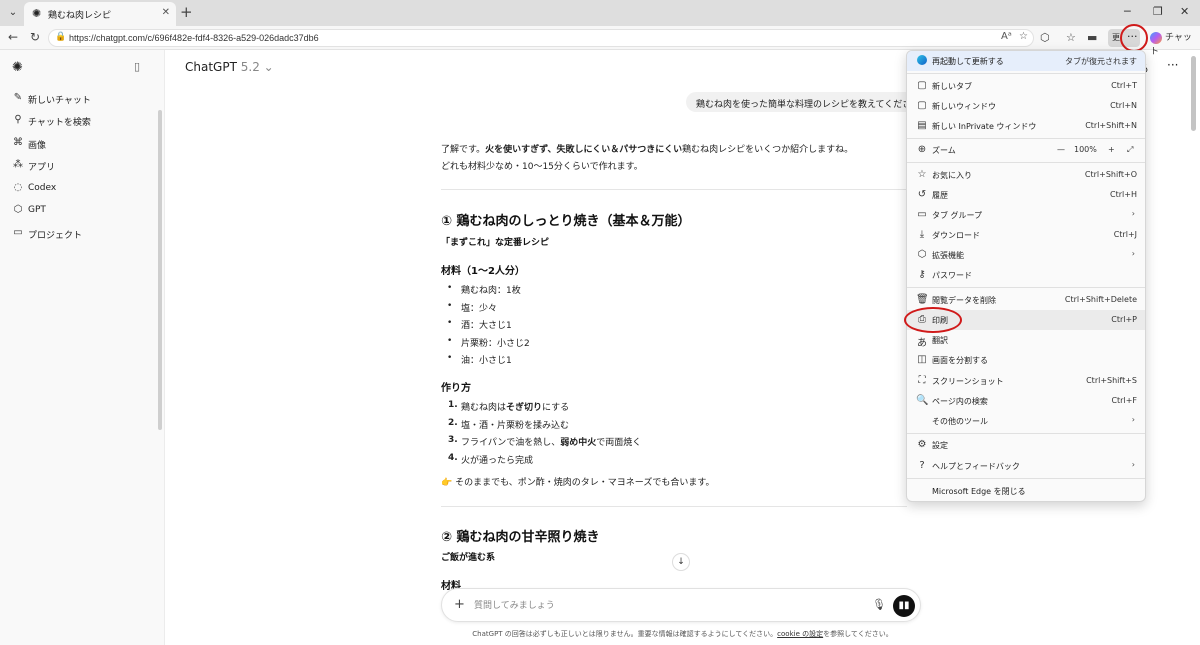 The height and width of the screenshot is (645, 1200). I want to click on menu-shortcut: Ctrl+Shift+O, so click(1110, 174).